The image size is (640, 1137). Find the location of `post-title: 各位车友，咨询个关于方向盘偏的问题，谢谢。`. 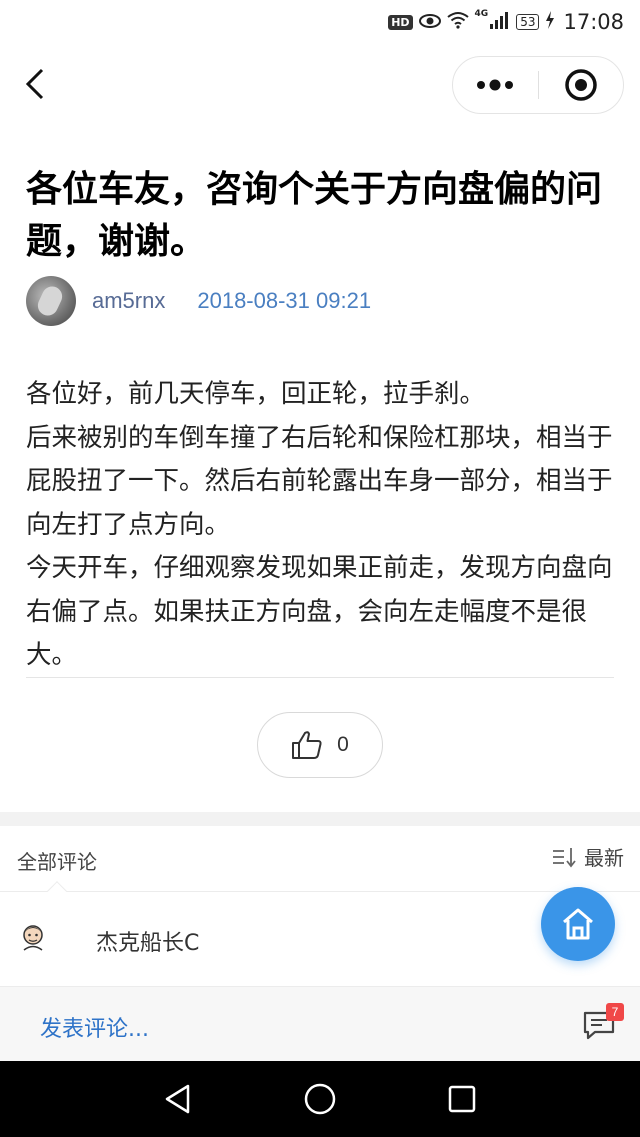

post-title: 各位车友，咨询个关于方向盘偏的问题，谢谢。 is located at coordinates (314, 215).